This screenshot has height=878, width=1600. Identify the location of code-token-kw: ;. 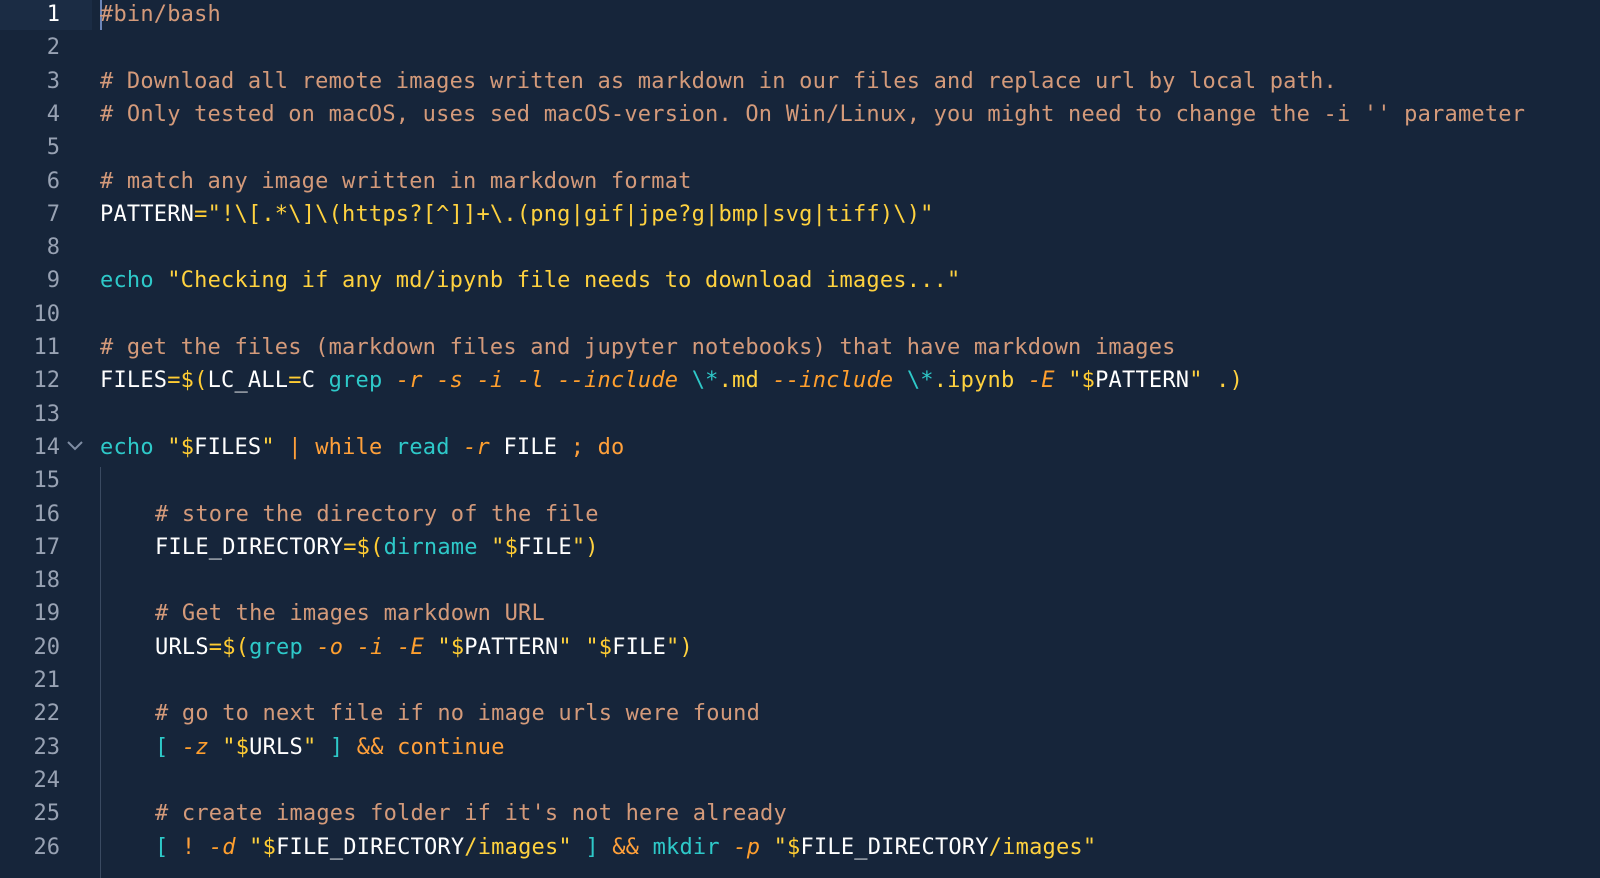
(577, 447).